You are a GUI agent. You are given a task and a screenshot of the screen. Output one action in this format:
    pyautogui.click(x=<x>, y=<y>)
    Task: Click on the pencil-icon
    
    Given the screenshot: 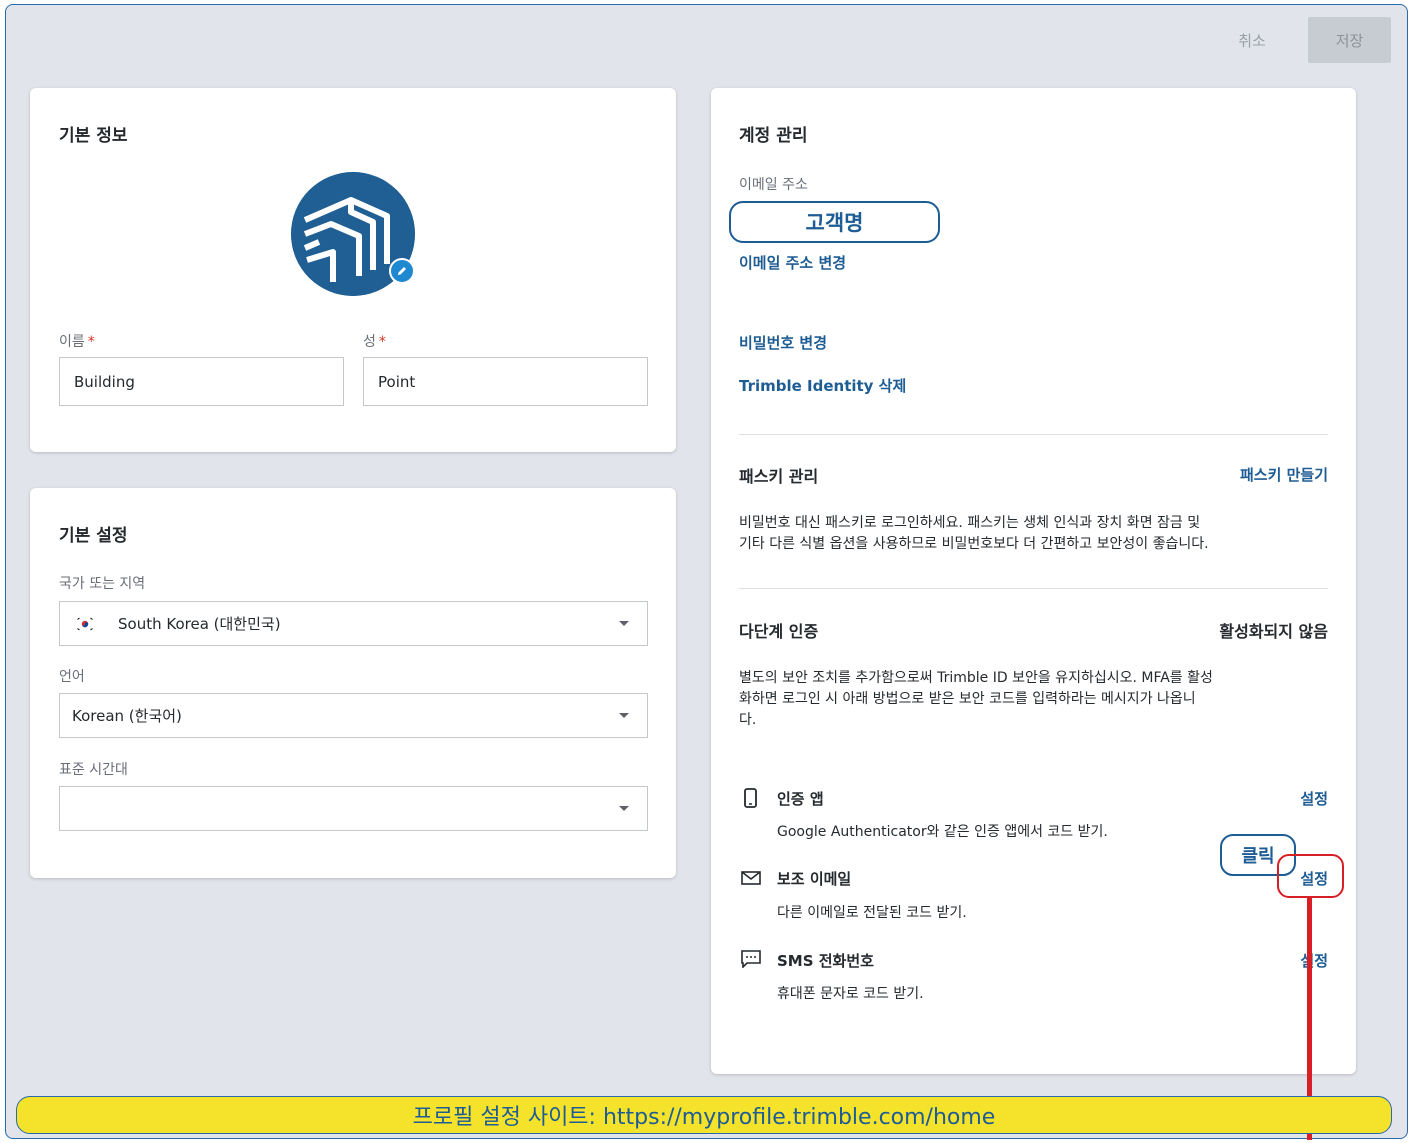 What is the action you would take?
    pyautogui.click(x=402, y=271)
    